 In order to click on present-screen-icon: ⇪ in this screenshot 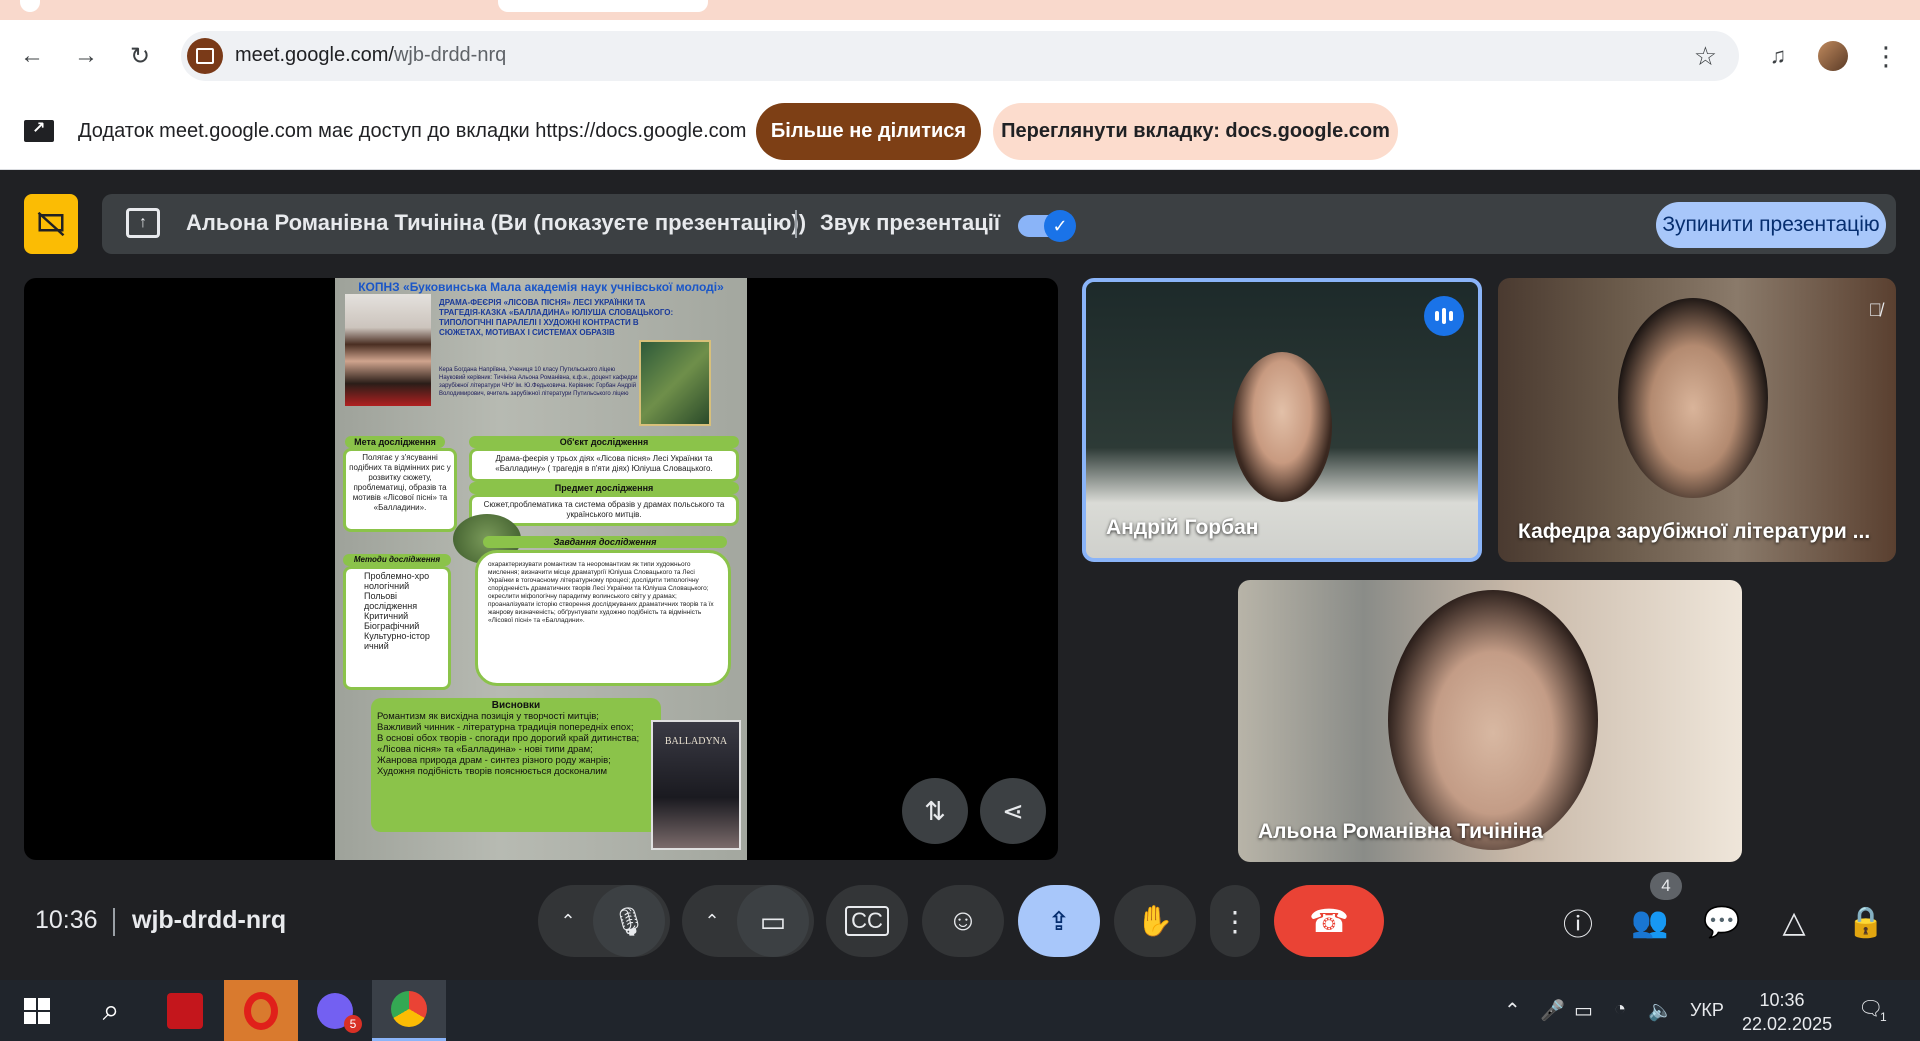, I will do `click(1059, 920)`.